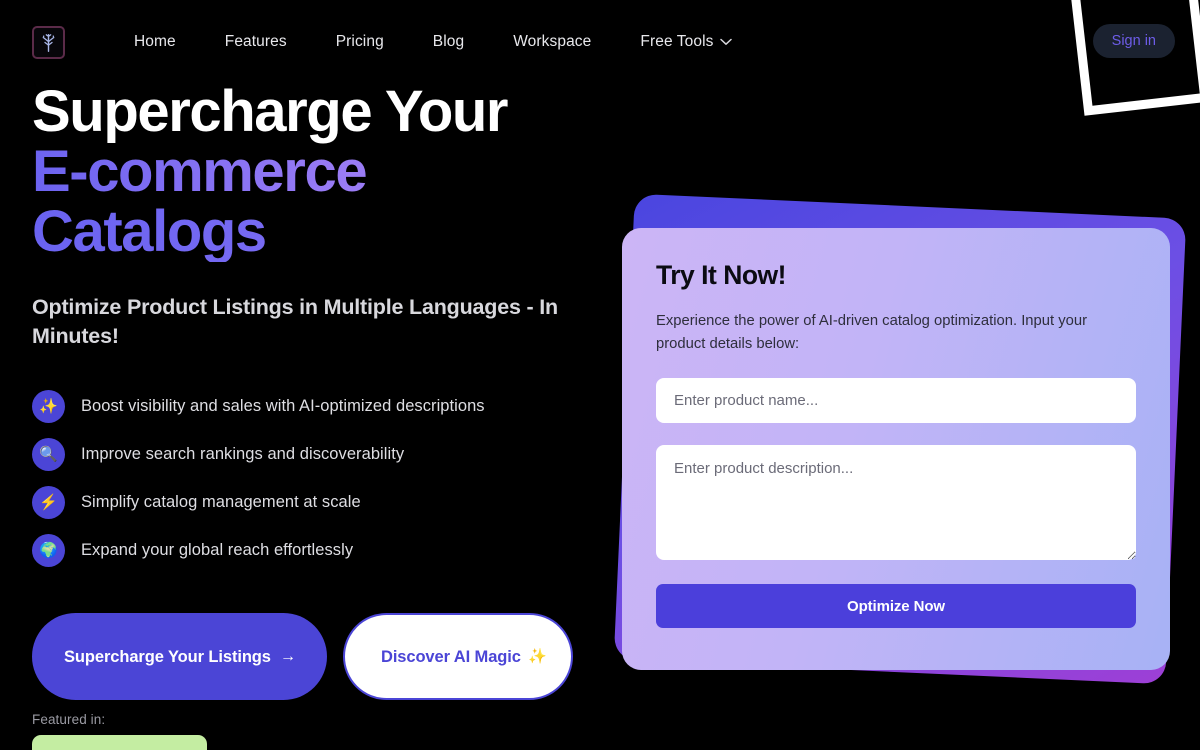 Image resolution: width=1200 pixels, height=750 pixels. What do you see at coordinates (48, 42) in the screenshot?
I see `tree-logo-icon` at bounding box center [48, 42].